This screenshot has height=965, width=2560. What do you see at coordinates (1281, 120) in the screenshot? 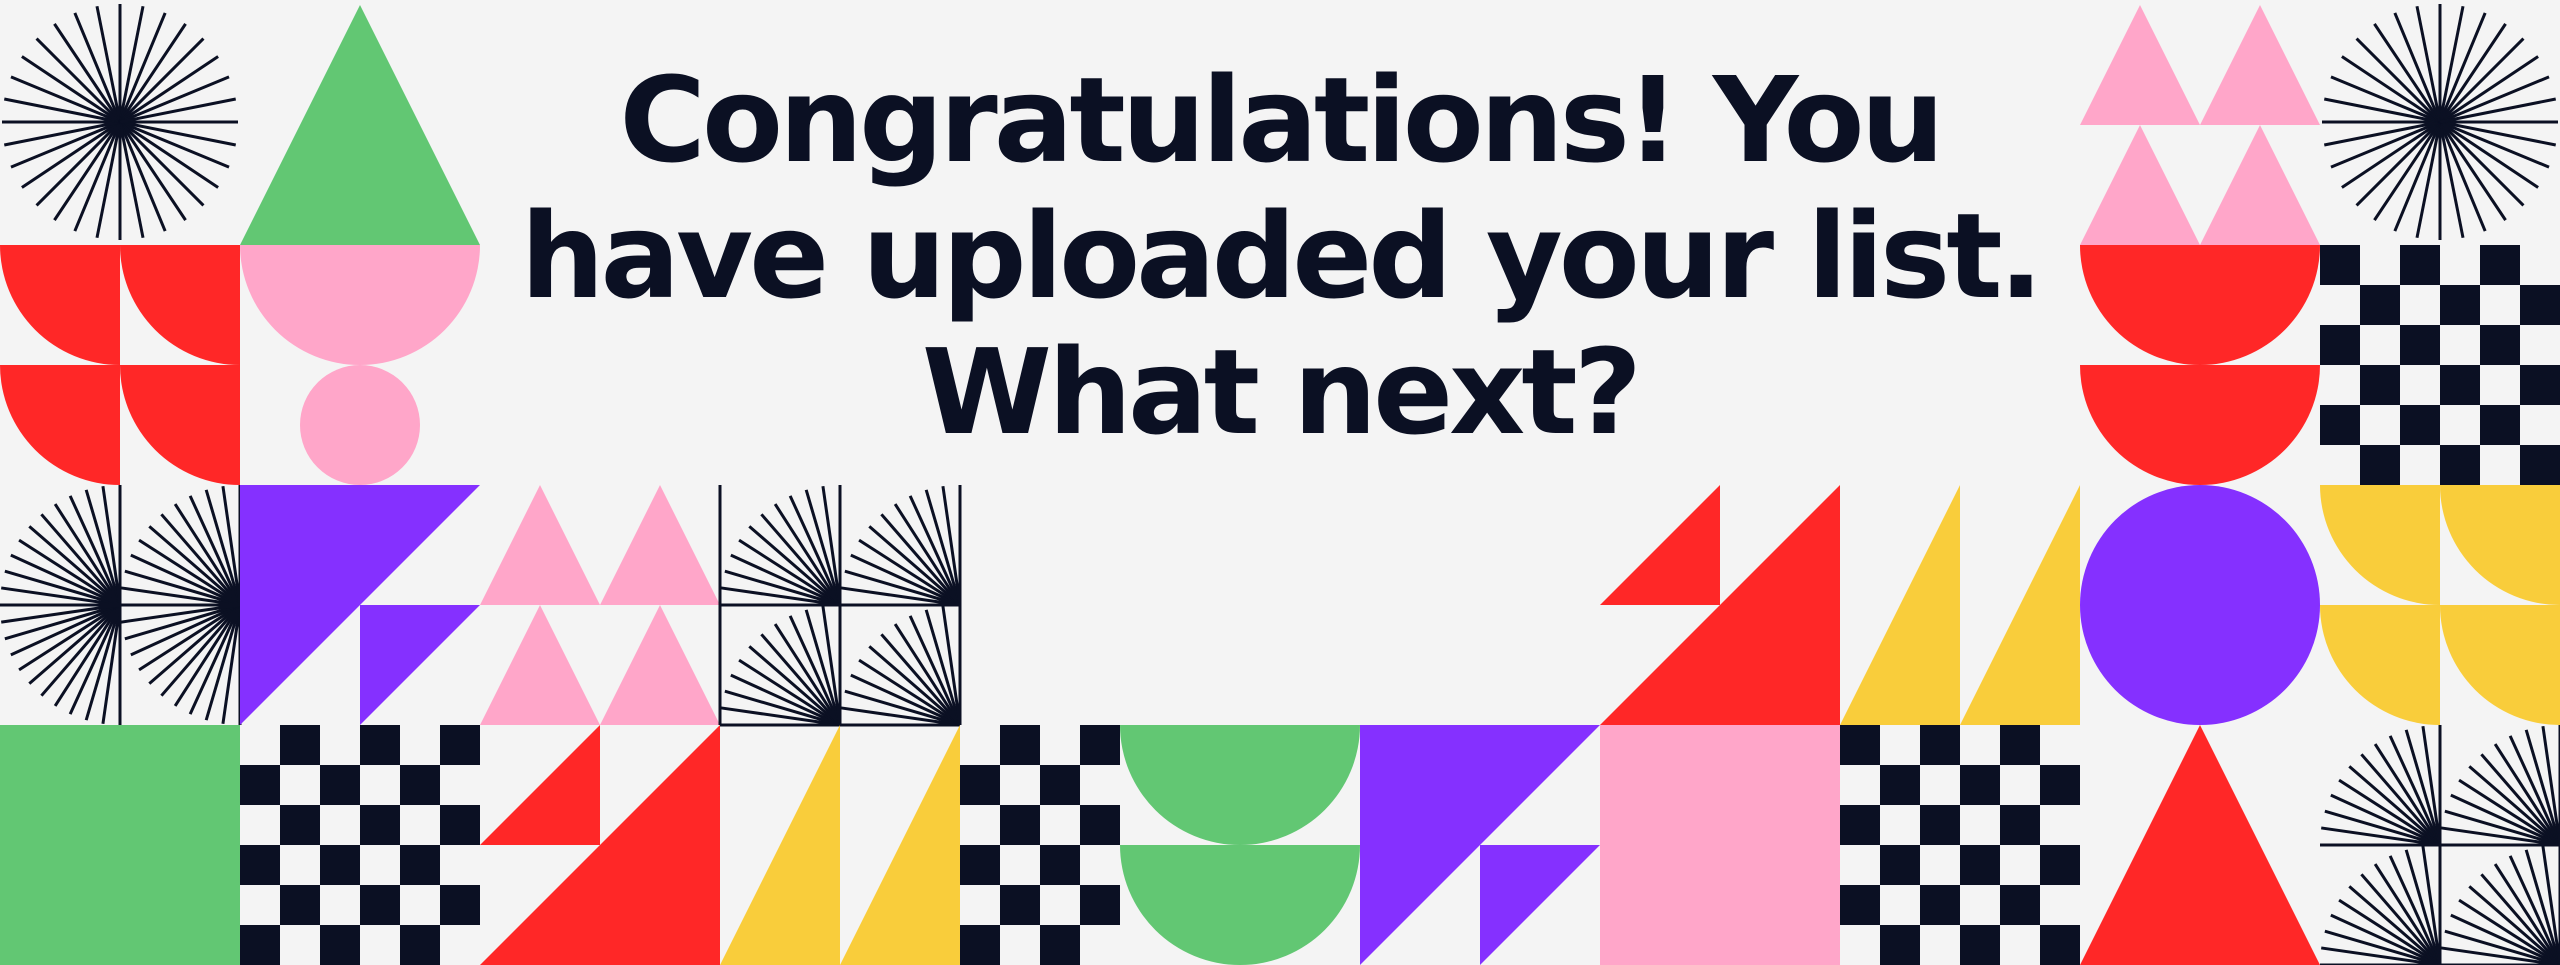
I see `headline-line-1: Congratulations! You` at bounding box center [1281, 120].